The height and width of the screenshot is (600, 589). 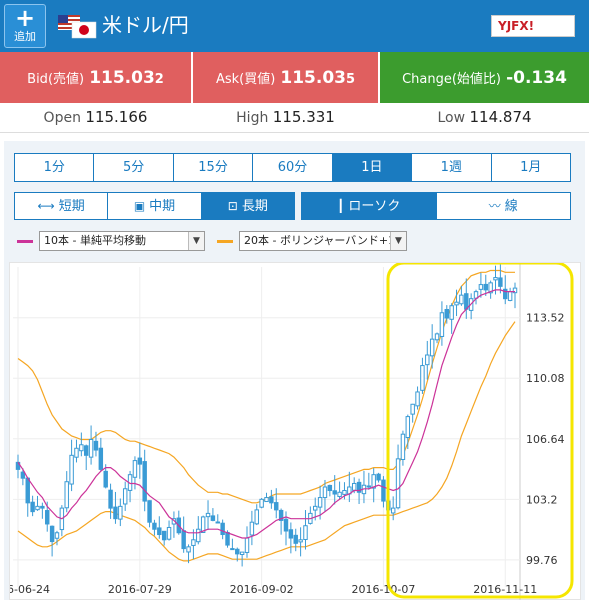 What do you see at coordinates (25, 241) in the screenshot?
I see `ma-color-swatch` at bounding box center [25, 241].